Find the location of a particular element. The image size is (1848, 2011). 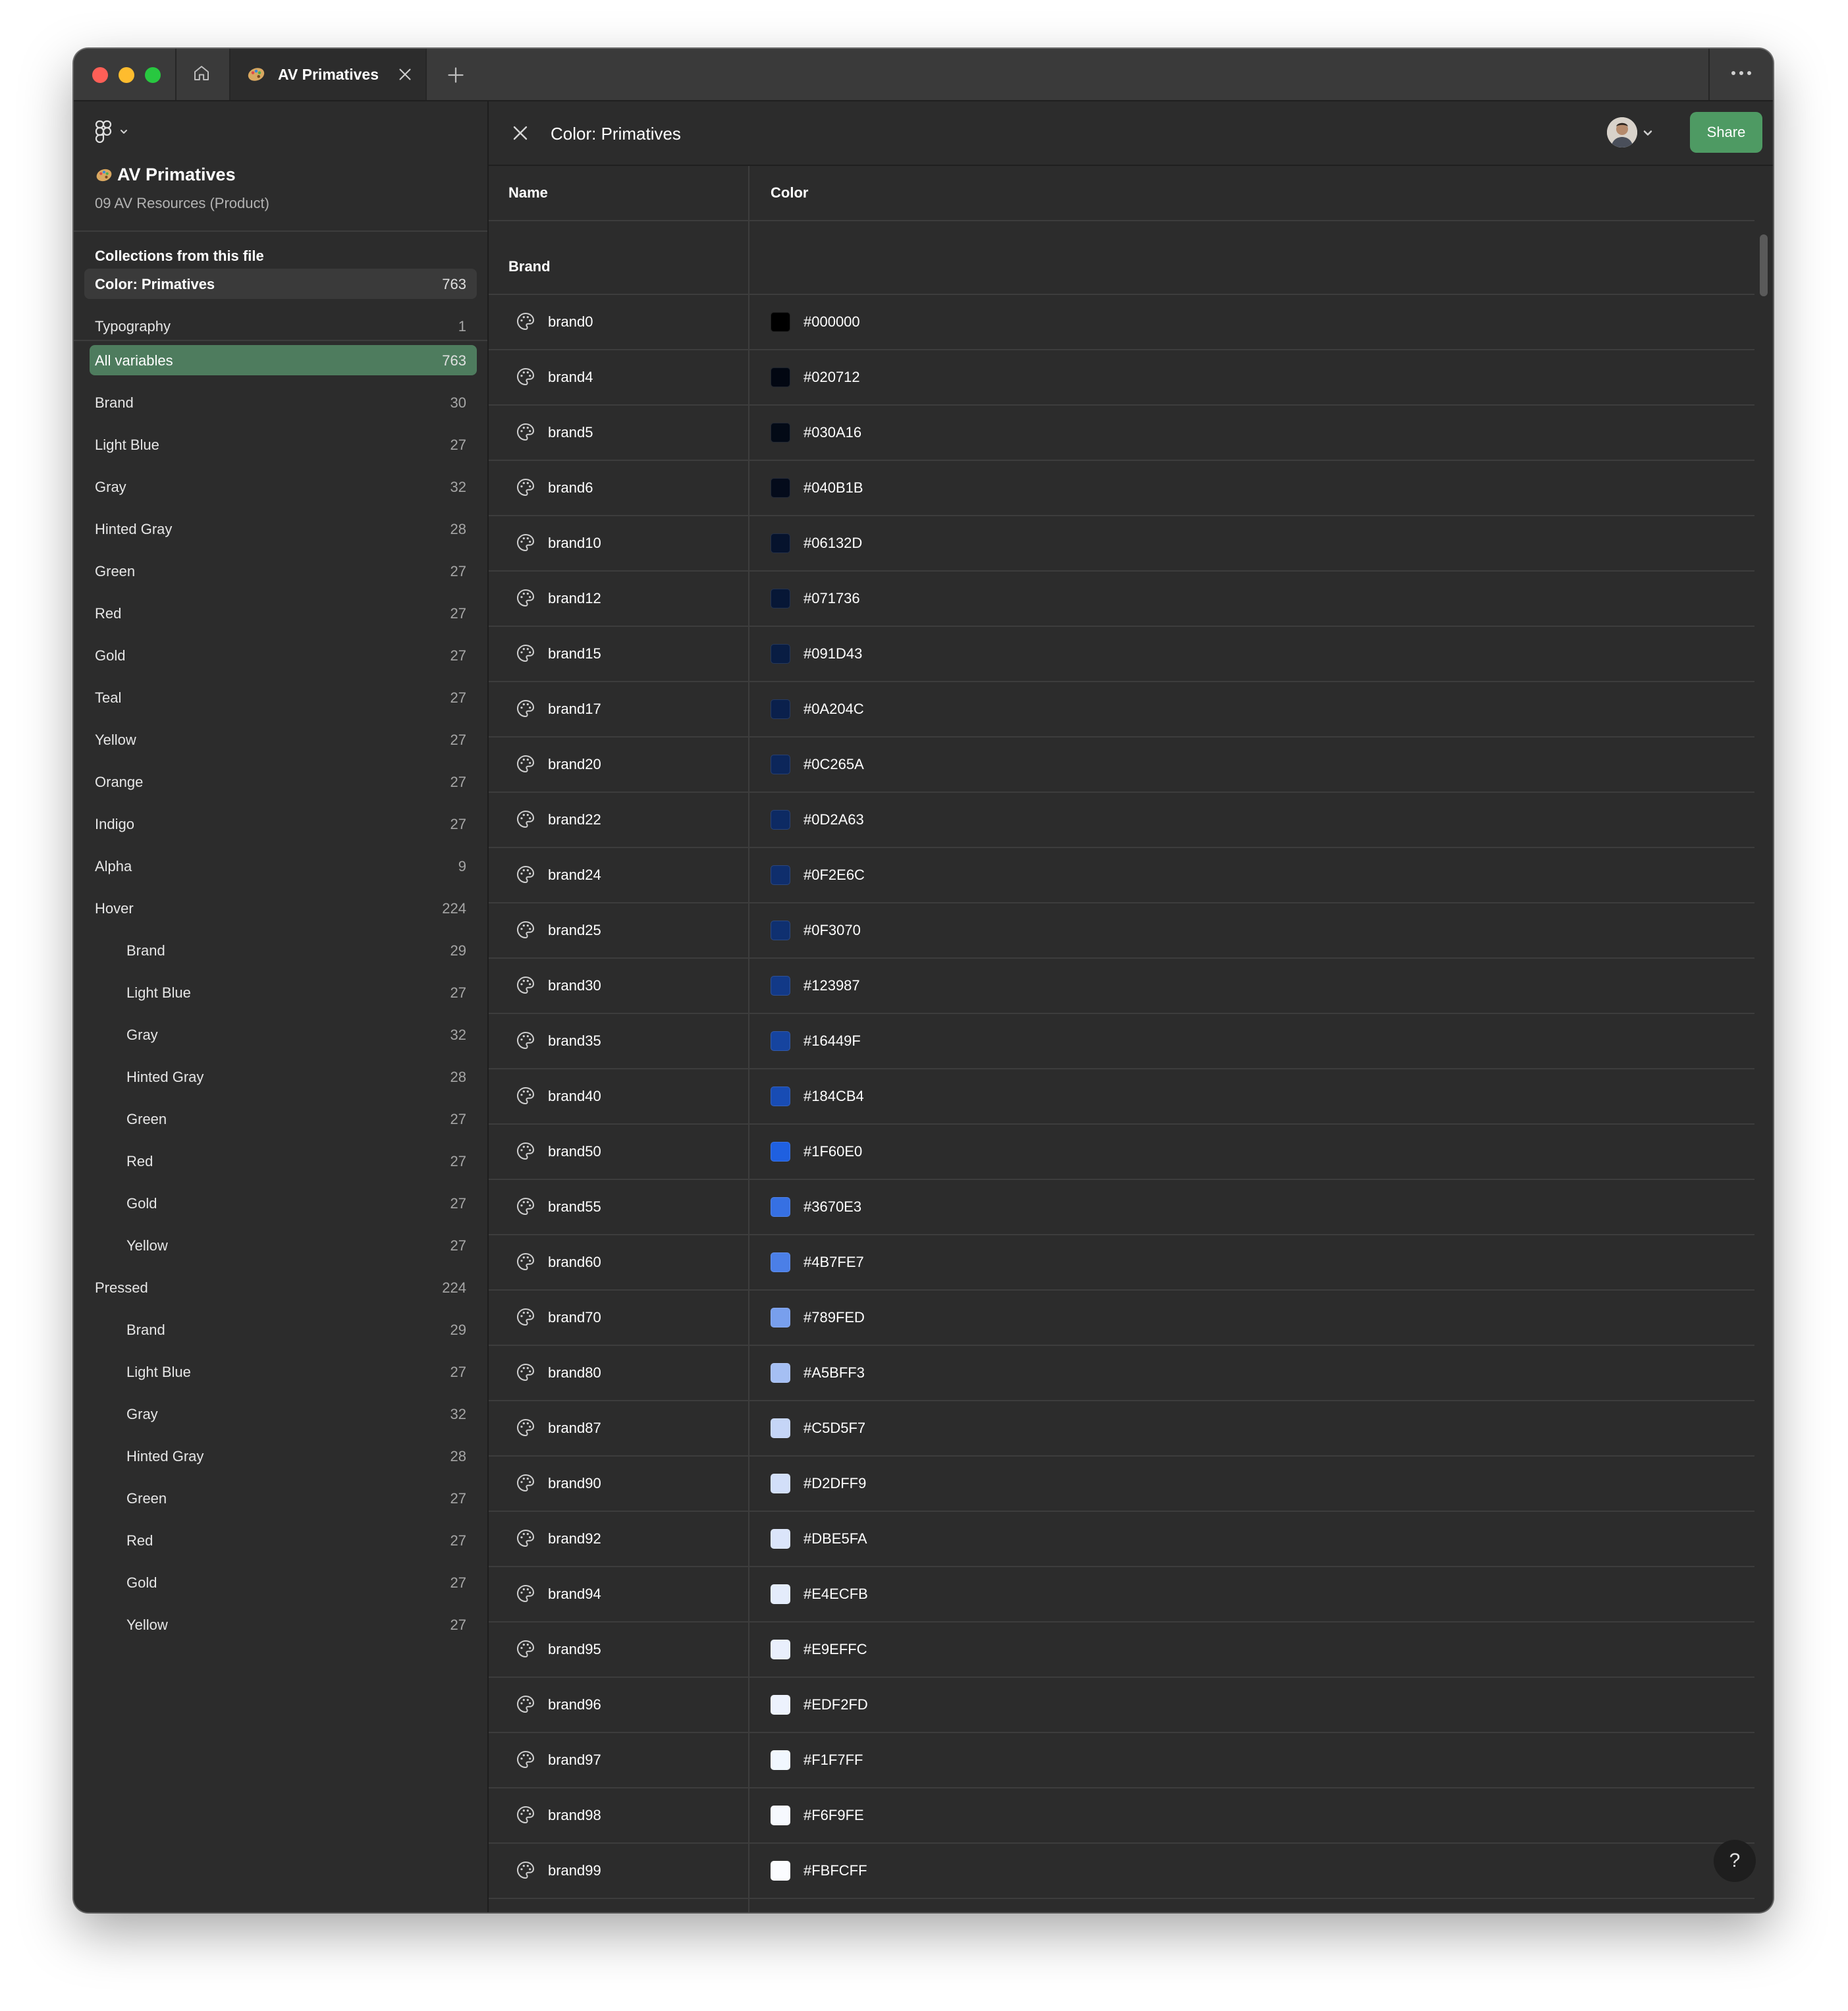

table-row: brand70 #789FED is located at coordinates (1121, 1318).